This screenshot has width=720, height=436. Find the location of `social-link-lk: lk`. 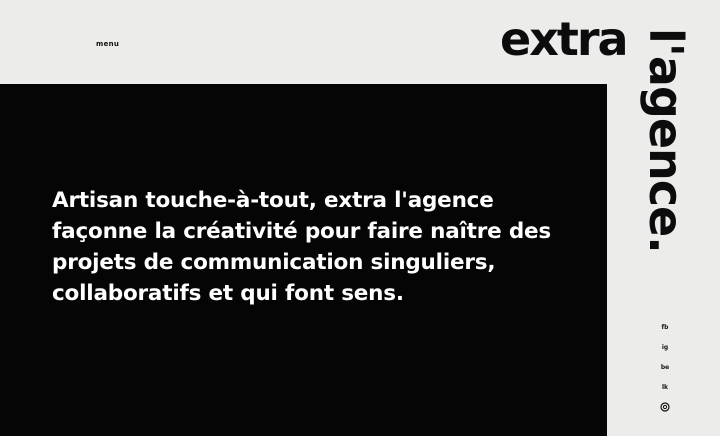

social-link-lk: lk is located at coordinates (665, 387).